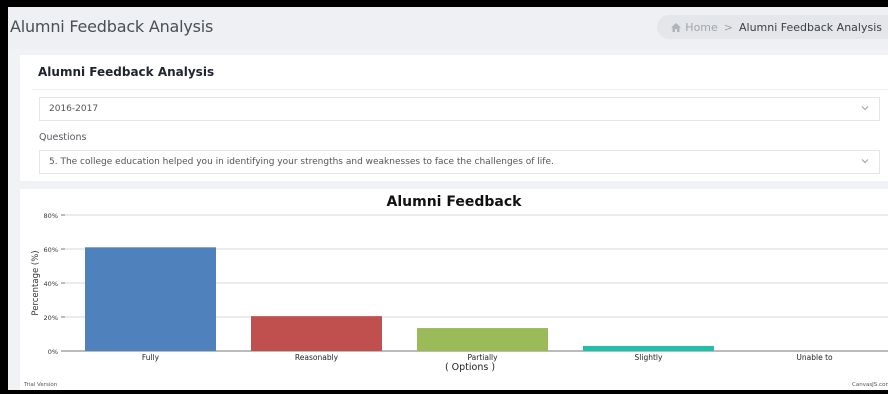 This screenshot has width=888, height=394. Describe the element at coordinates (648, 348) in the screenshot. I see `bar-slightly` at that location.